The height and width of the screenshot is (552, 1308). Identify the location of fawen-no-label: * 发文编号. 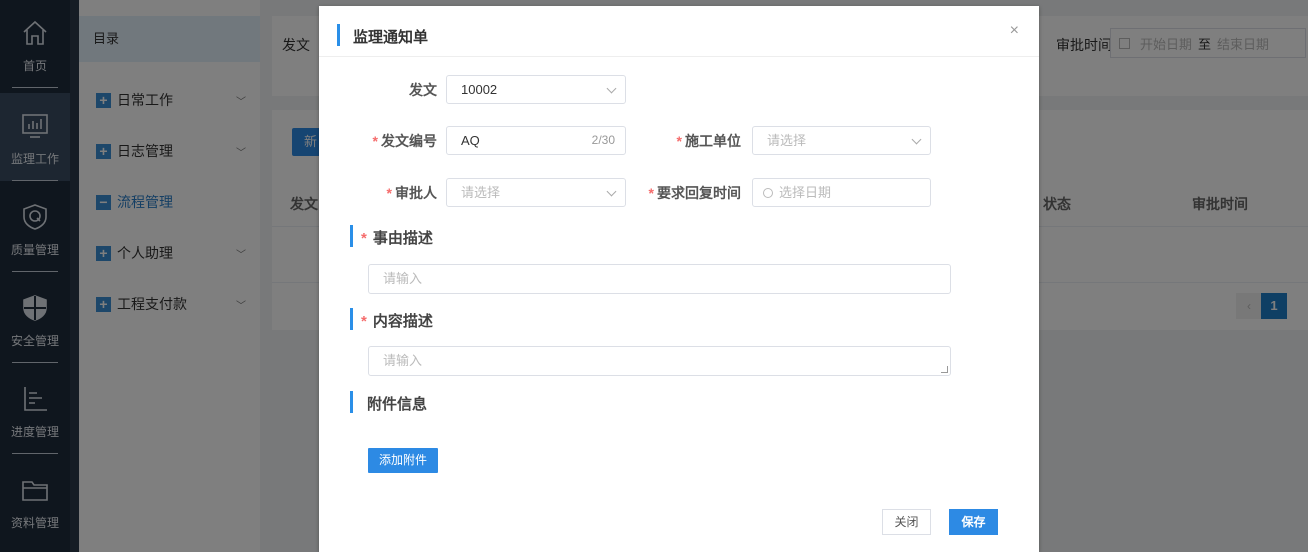
(404, 141).